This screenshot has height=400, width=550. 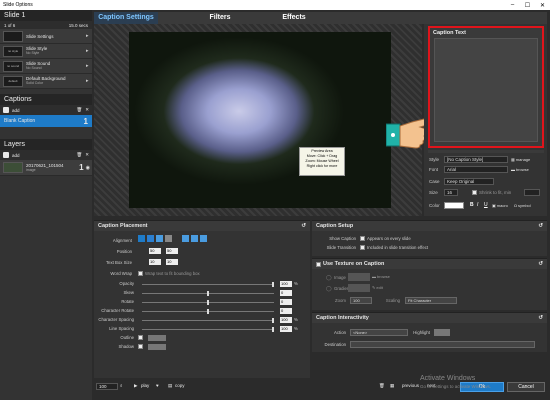 I want to click on add-layer-icon, so click(x=6, y=155).